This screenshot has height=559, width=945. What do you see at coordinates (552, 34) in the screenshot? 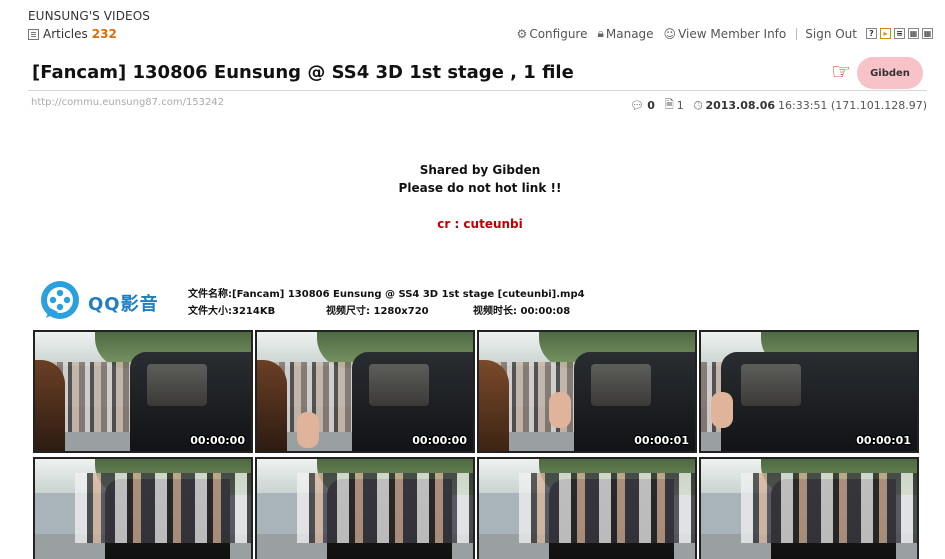
I see `configure-link: ⚙ Configure` at bounding box center [552, 34].